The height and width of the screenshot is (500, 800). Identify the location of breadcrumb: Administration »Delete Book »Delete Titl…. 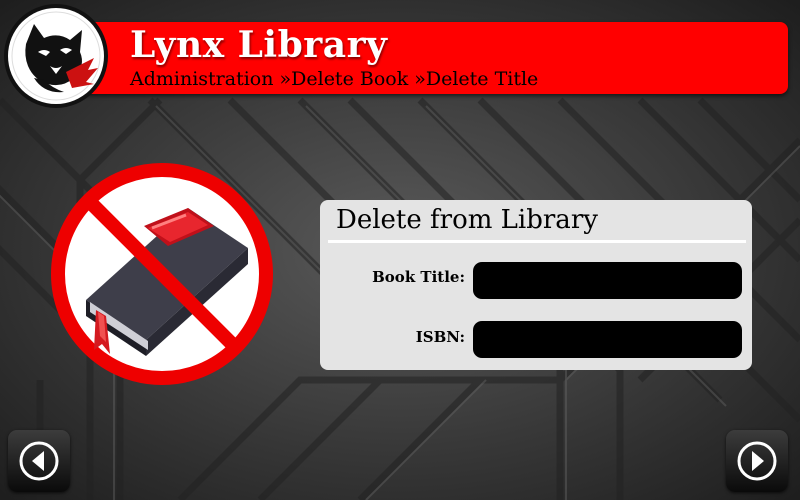
(334, 79).